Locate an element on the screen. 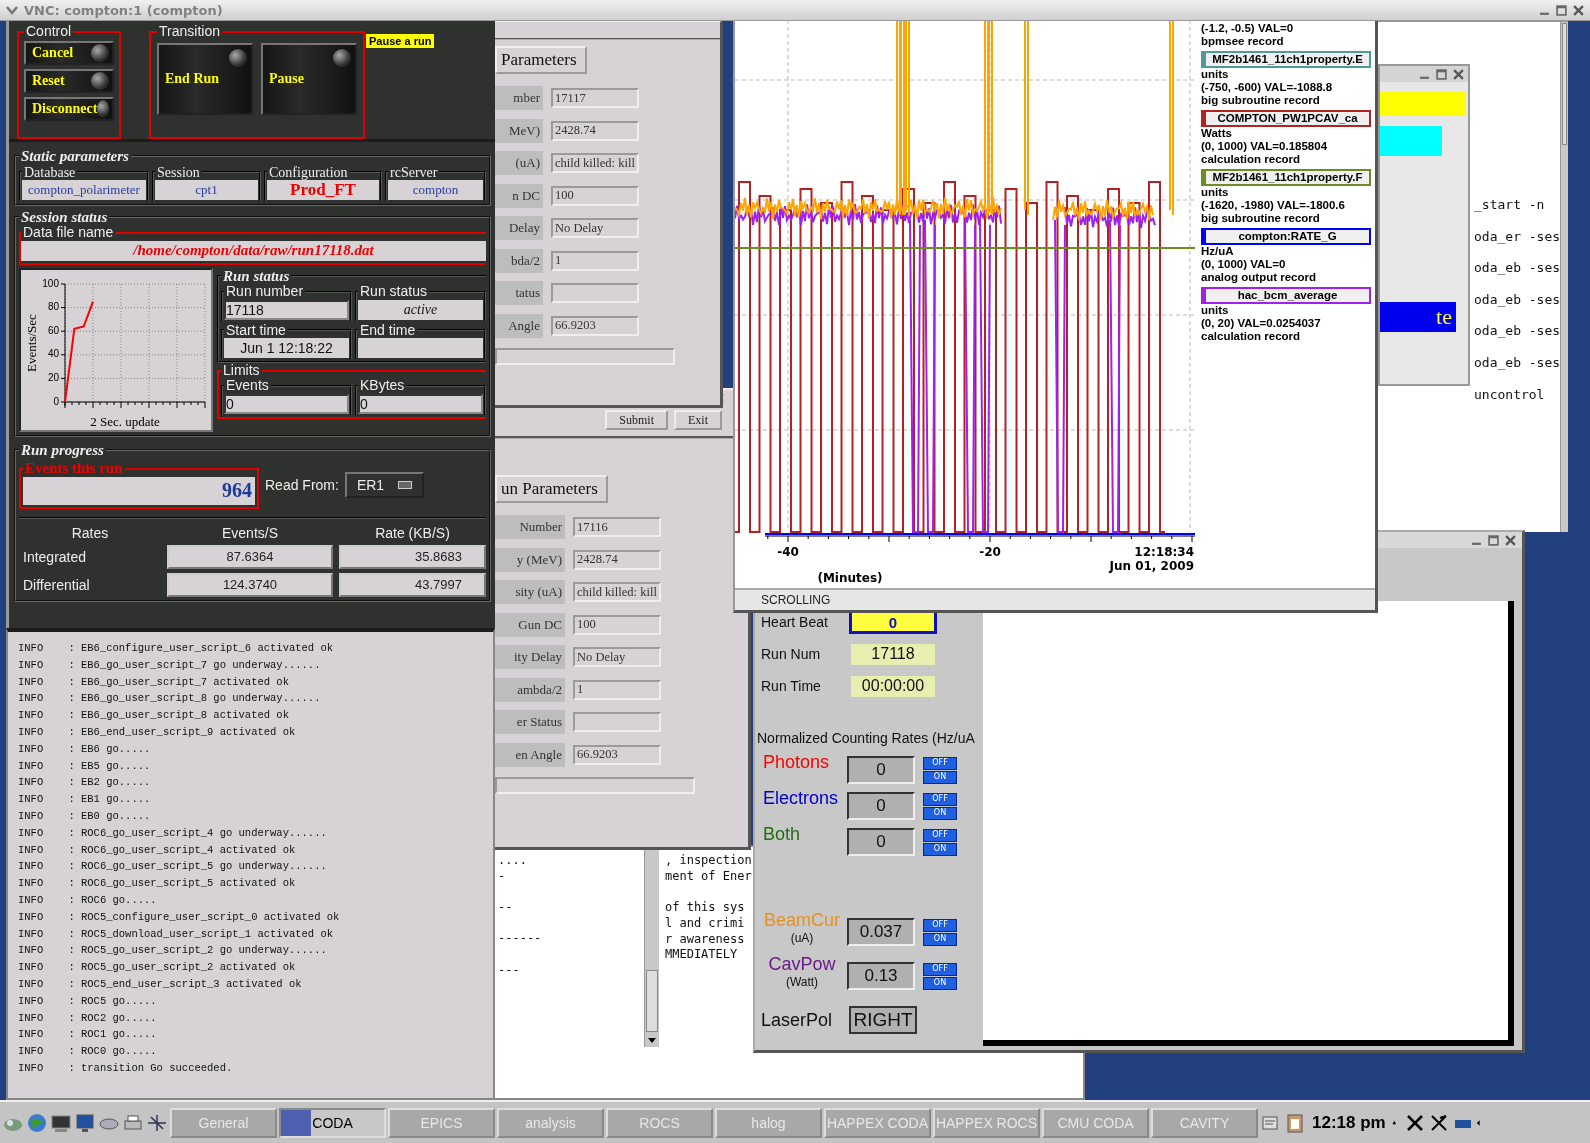 This screenshot has width=1590, height=1143. data-file-value: /home/compton/data/raw/run17118.dat is located at coordinates (253, 250).